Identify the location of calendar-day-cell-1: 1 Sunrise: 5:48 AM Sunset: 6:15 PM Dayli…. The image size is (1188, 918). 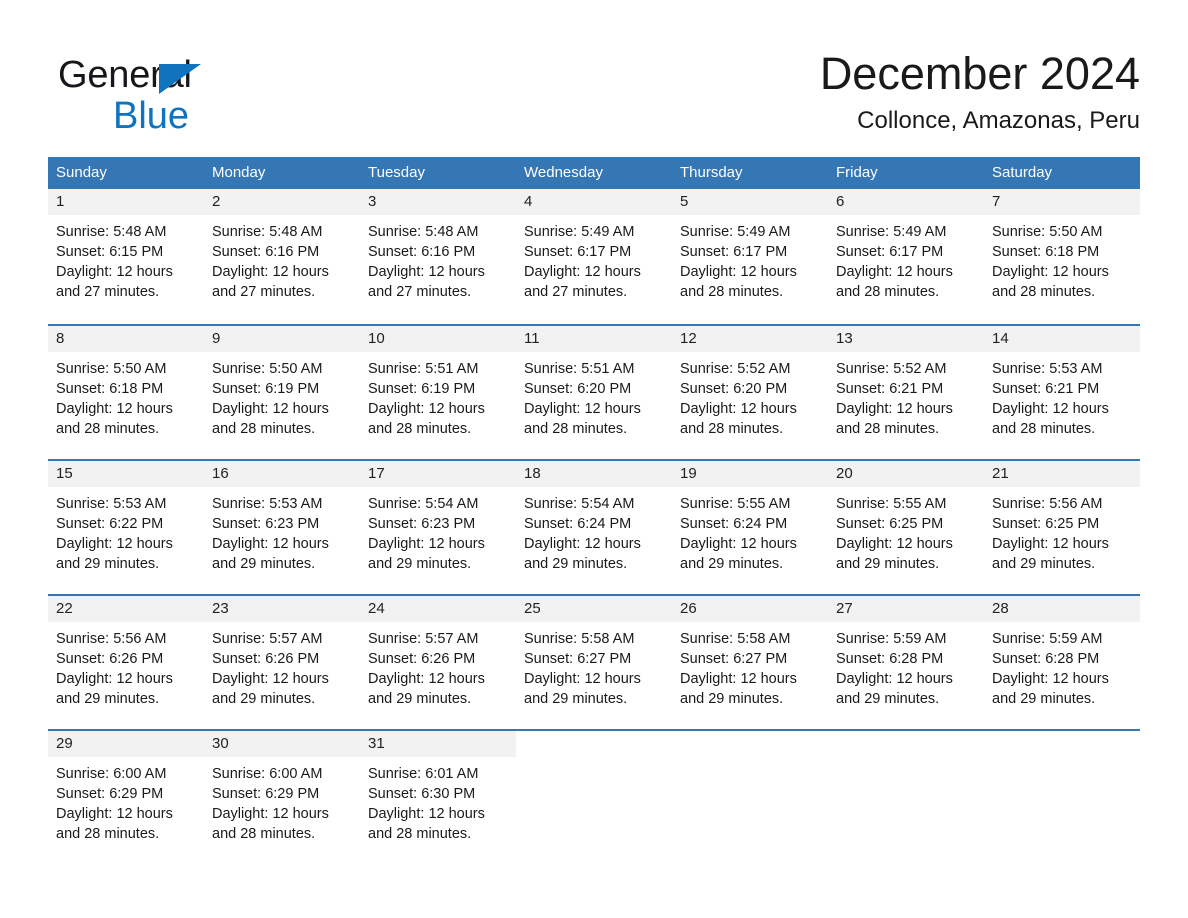
(126, 256).